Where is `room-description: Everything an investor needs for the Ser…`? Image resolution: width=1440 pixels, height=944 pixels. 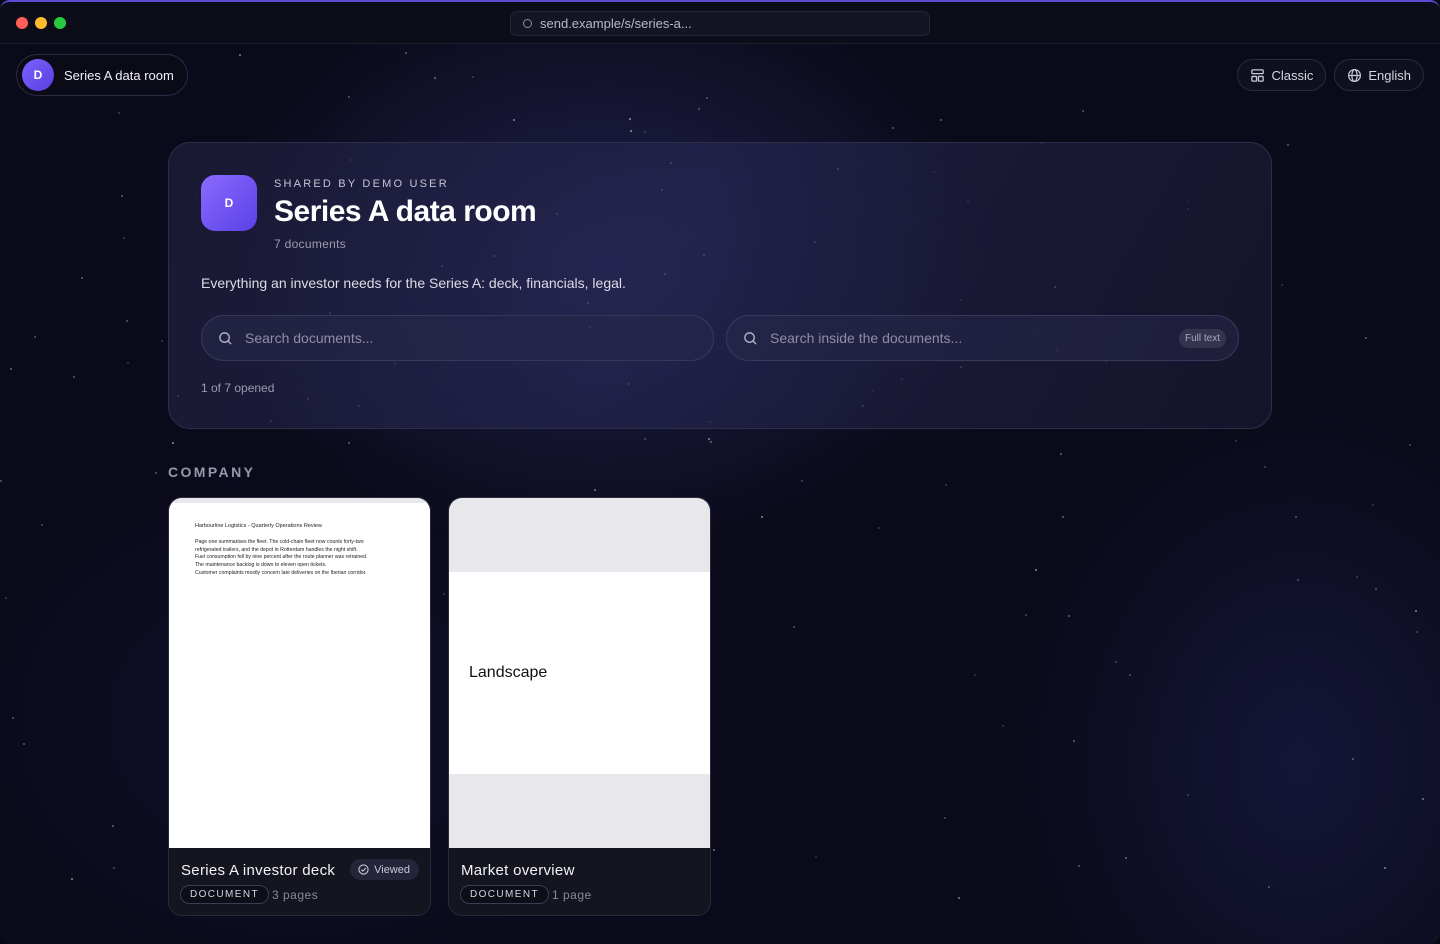
room-description: Everything an investor needs for the Ser… is located at coordinates (413, 283).